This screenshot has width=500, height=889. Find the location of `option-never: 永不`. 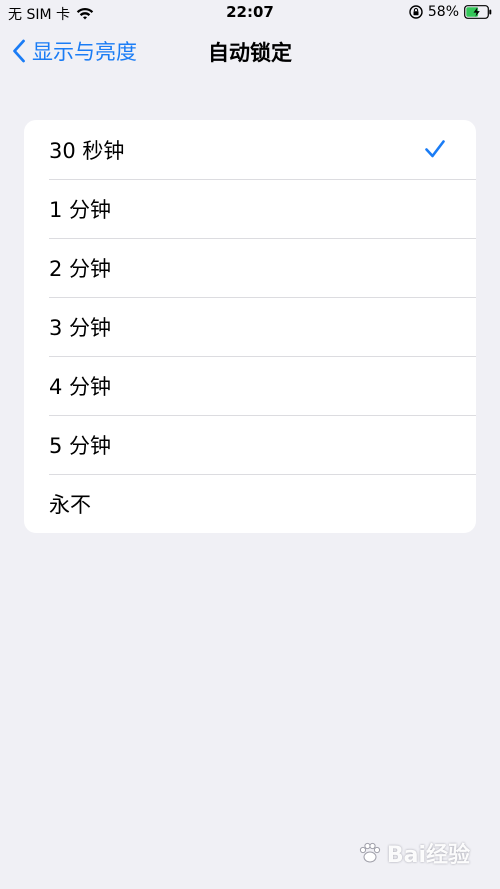

option-never: 永不 is located at coordinates (250, 503).